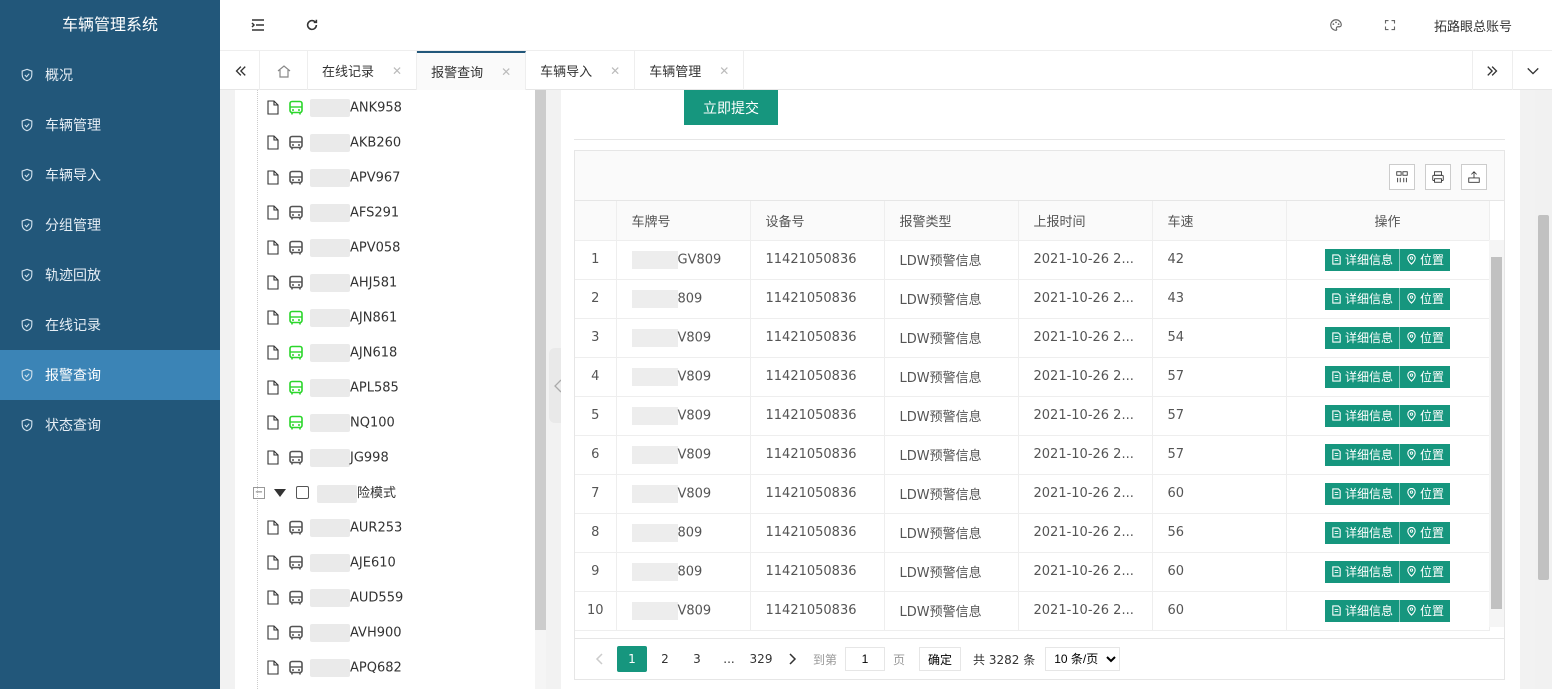 Image resolution: width=1552 pixels, height=689 pixels. What do you see at coordinates (940, 659) in the screenshot?
I see `goto-confirm-button: 确定` at bounding box center [940, 659].